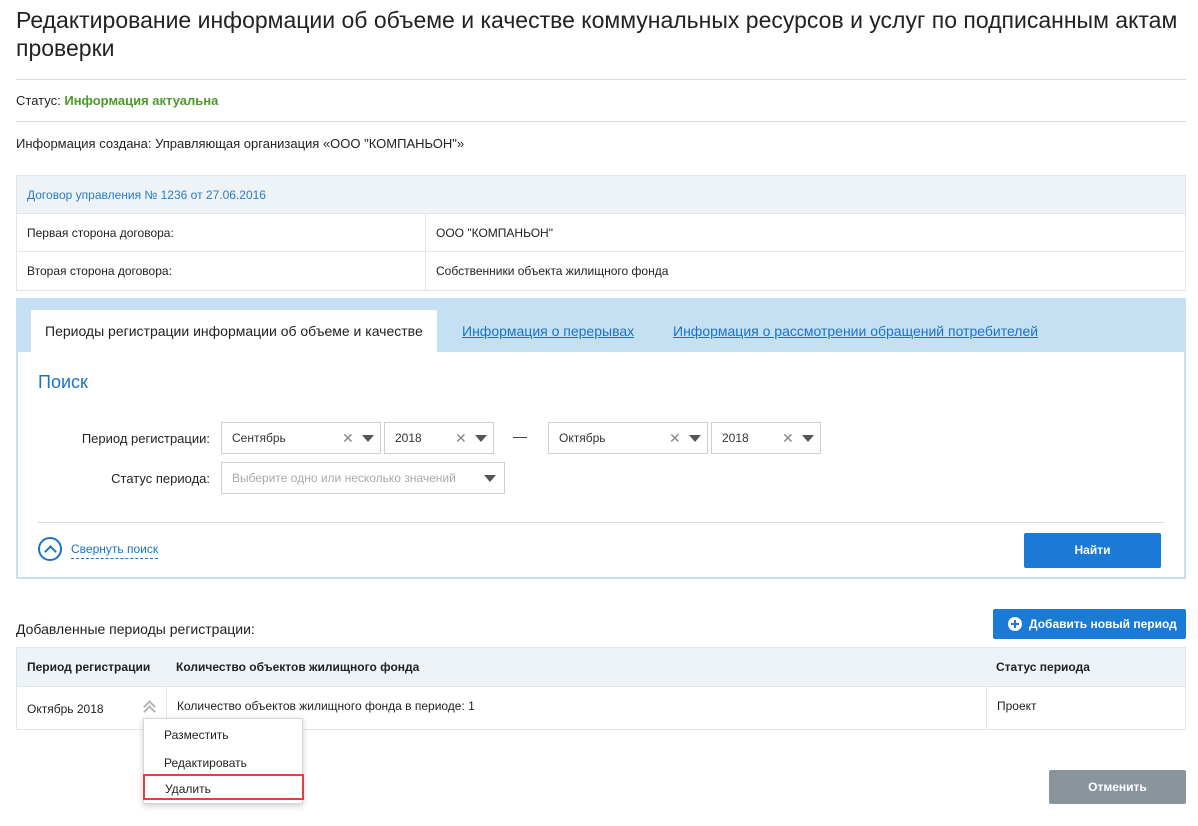  Describe the element at coordinates (135, 629) in the screenshot. I see `periods-title: Добавленные периоды регистрации:` at that location.